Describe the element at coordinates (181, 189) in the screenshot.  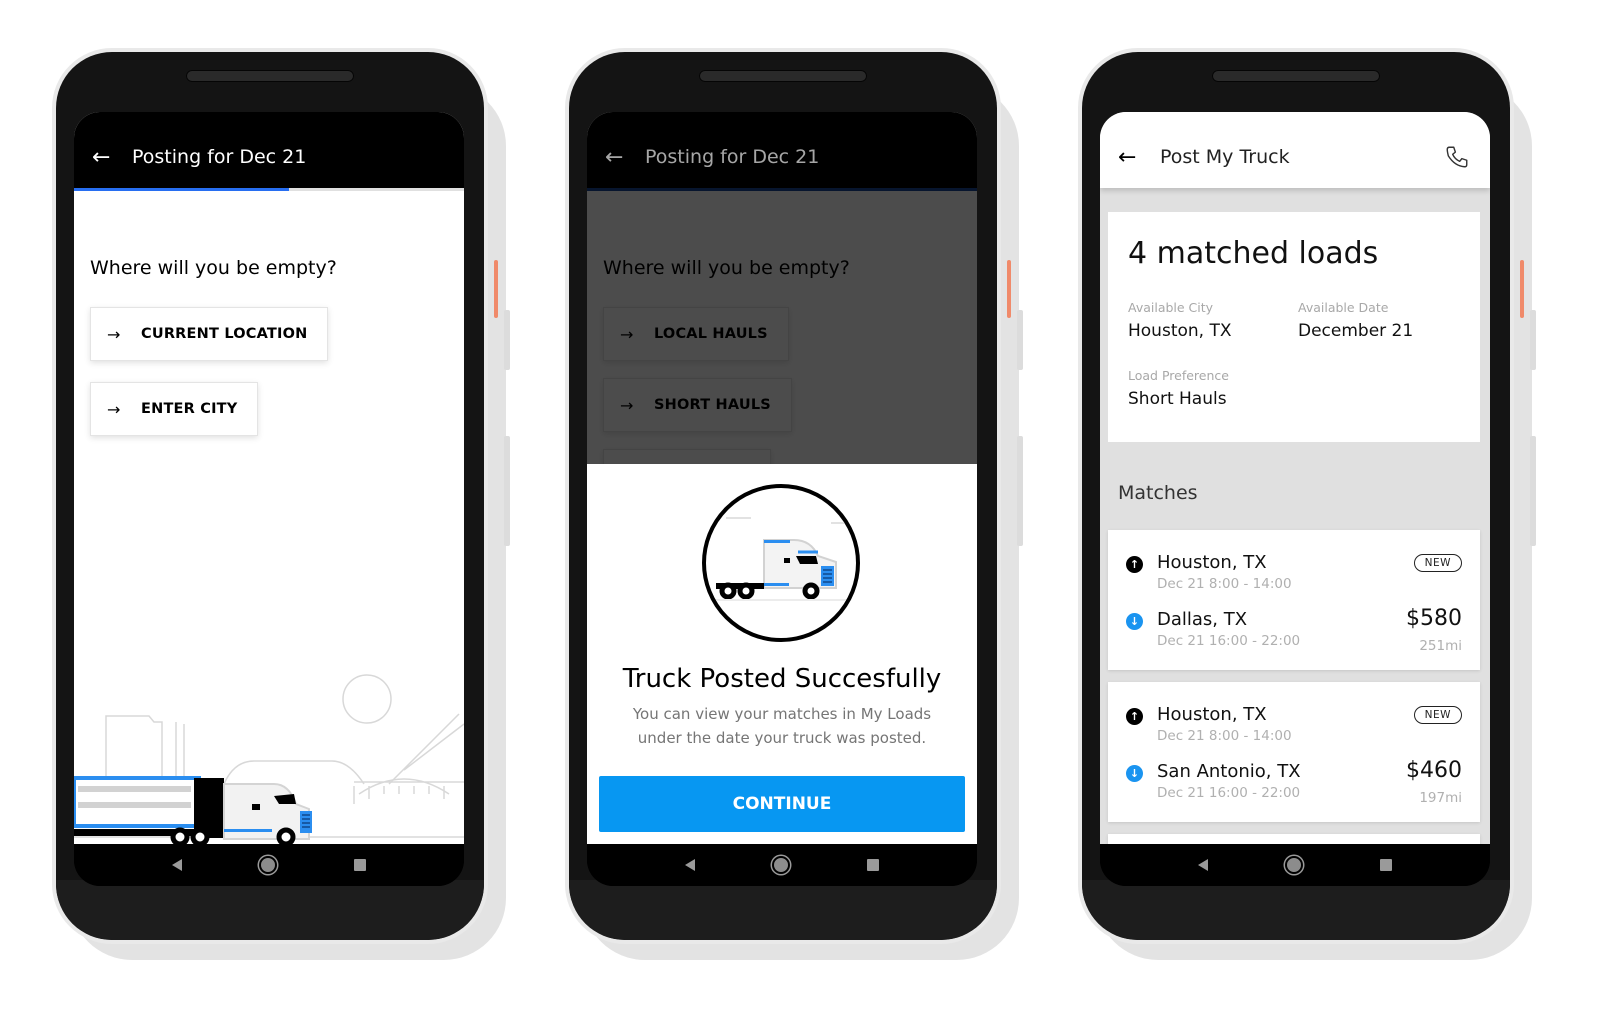
I see `progress-fill` at that location.